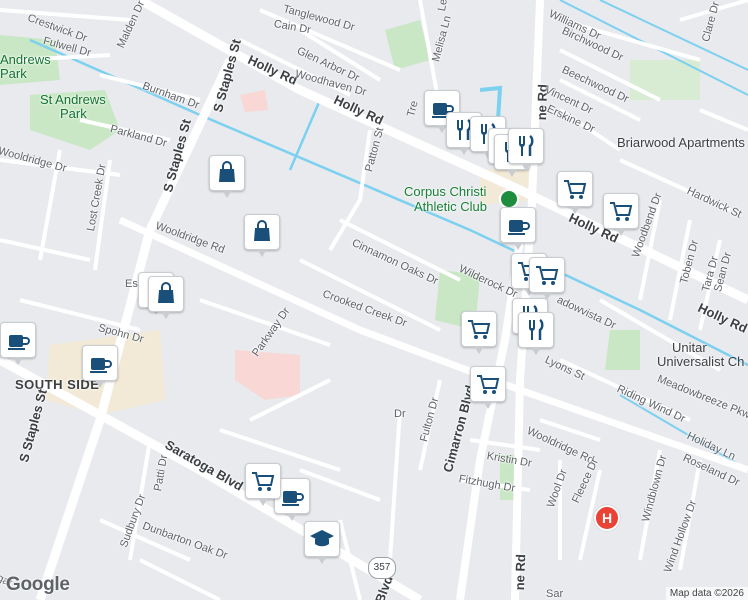 The image size is (748, 600). Describe the element at coordinates (382, 568) in the screenshot. I see `highway-357-shield: 357` at that location.